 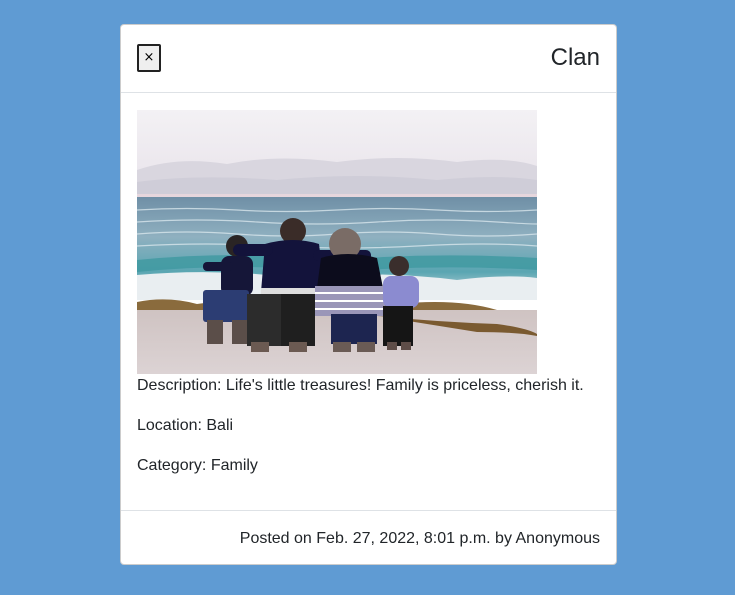 What do you see at coordinates (197, 465) in the screenshot?
I see `post-category: Category: Family` at bounding box center [197, 465].